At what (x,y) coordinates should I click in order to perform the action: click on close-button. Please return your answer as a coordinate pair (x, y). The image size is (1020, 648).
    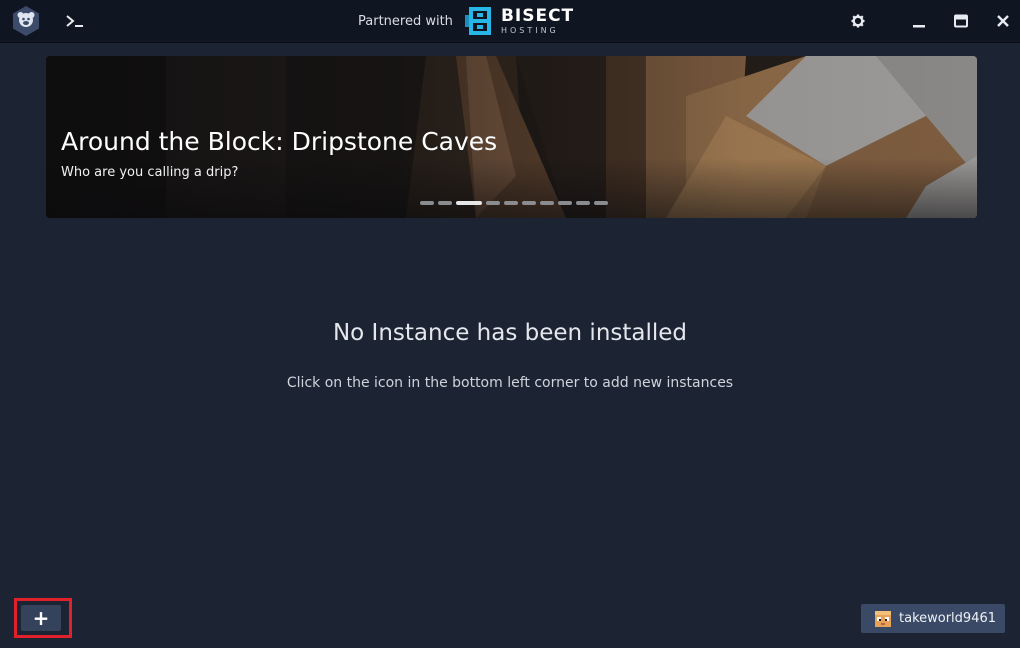
    Looking at the image, I should click on (1003, 21).